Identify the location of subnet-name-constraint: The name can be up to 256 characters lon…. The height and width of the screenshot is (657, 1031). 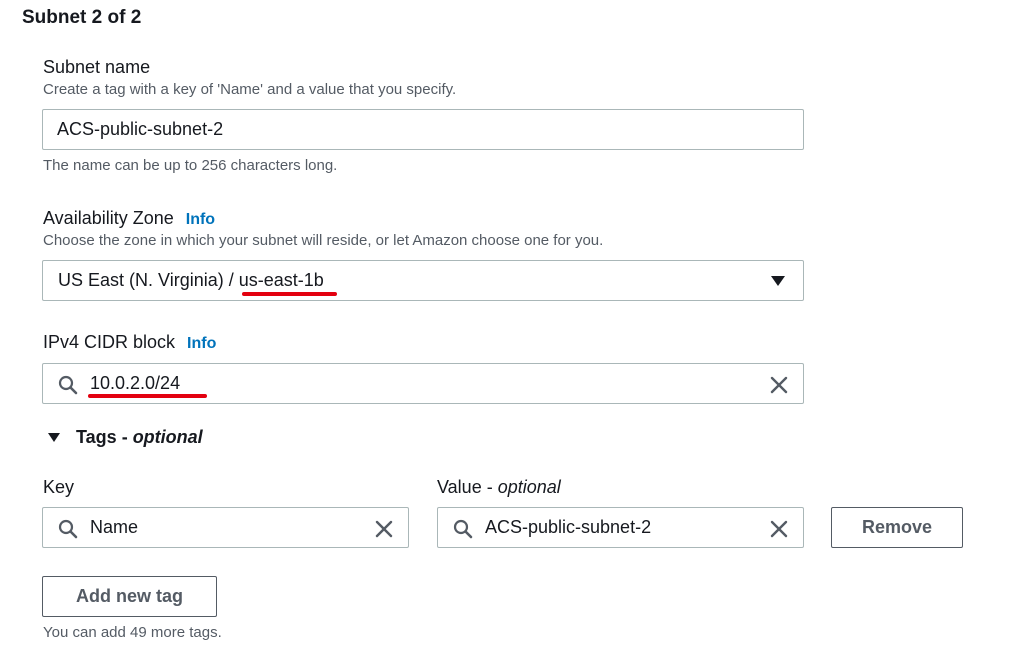
(190, 165).